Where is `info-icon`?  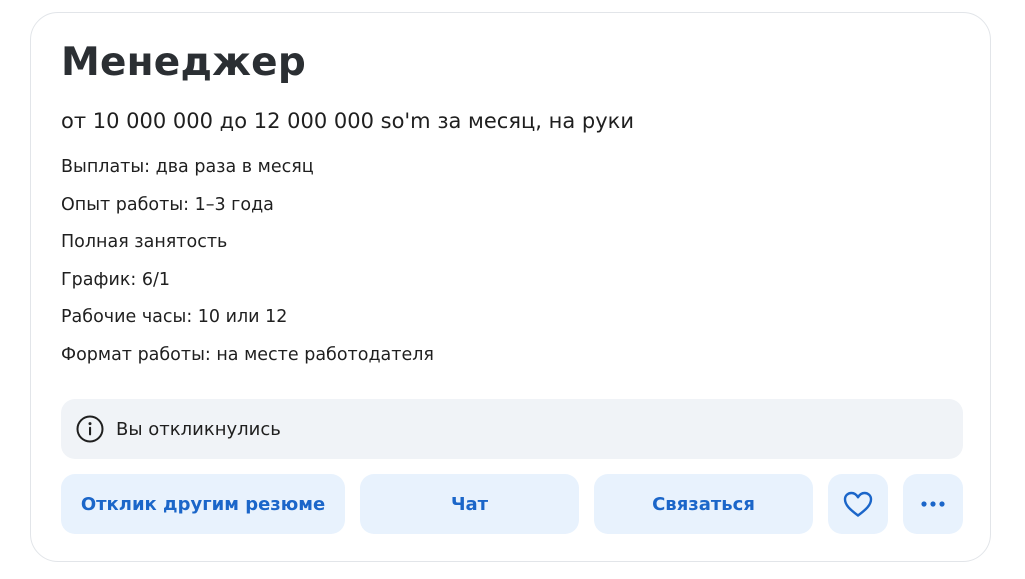
info-icon is located at coordinates (90, 429).